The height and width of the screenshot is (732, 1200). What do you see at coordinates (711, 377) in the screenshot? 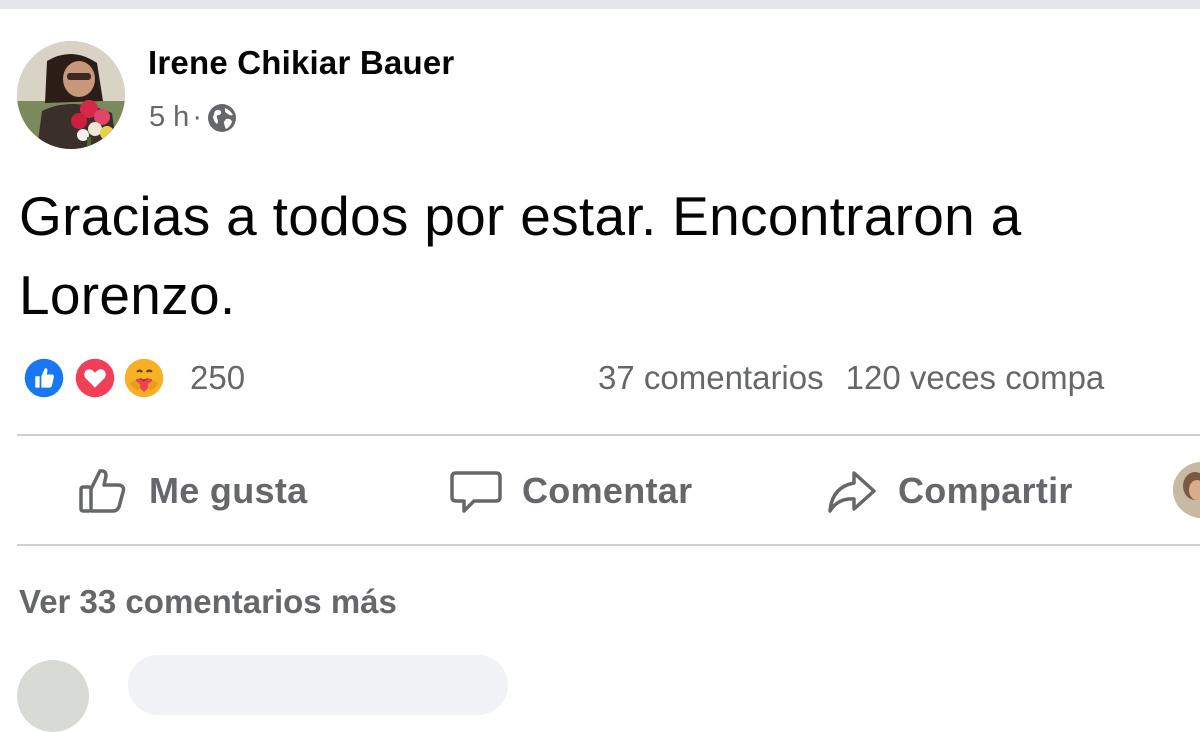
I see `comments-count: 37 comentarios` at bounding box center [711, 377].